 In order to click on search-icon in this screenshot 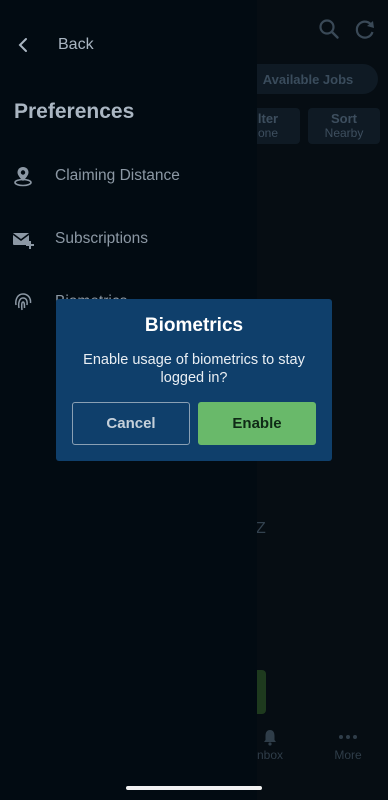, I will do `click(329, 29)`.